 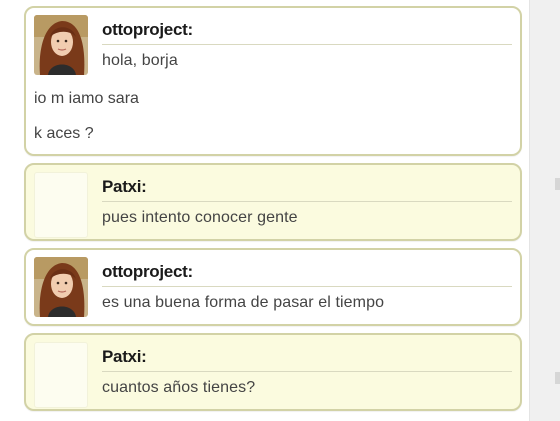 I want to click on message-text: hola, borja, so click(x=140, y=60).